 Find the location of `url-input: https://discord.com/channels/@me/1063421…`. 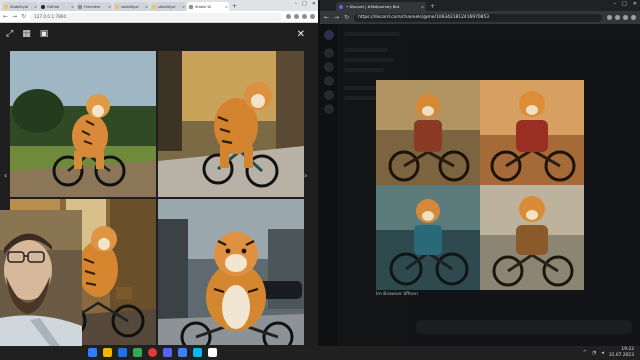

url-input: https://discord.com/channels/@me/1063421… is located at coordinates (478, 17).